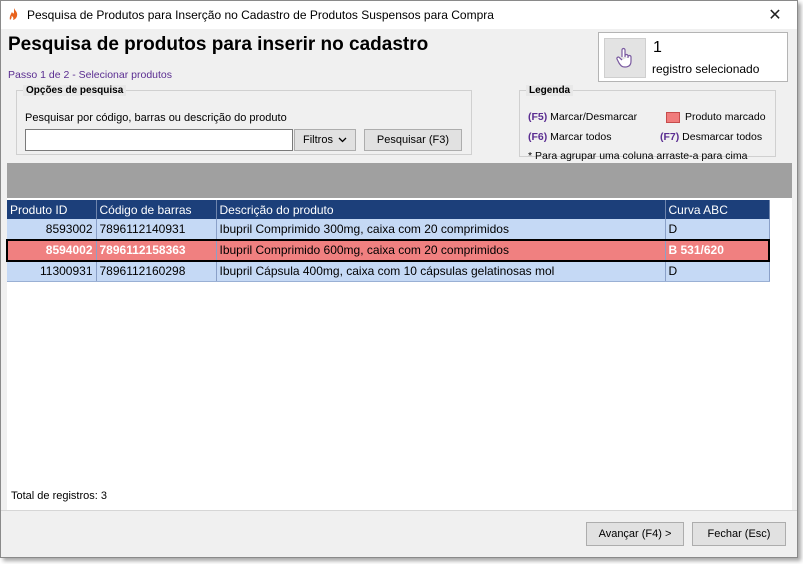 Image resolution: width=803 pixels, height=564 pixels. I want to click on search-button: Pesquisar (F3), so click(413, 140).